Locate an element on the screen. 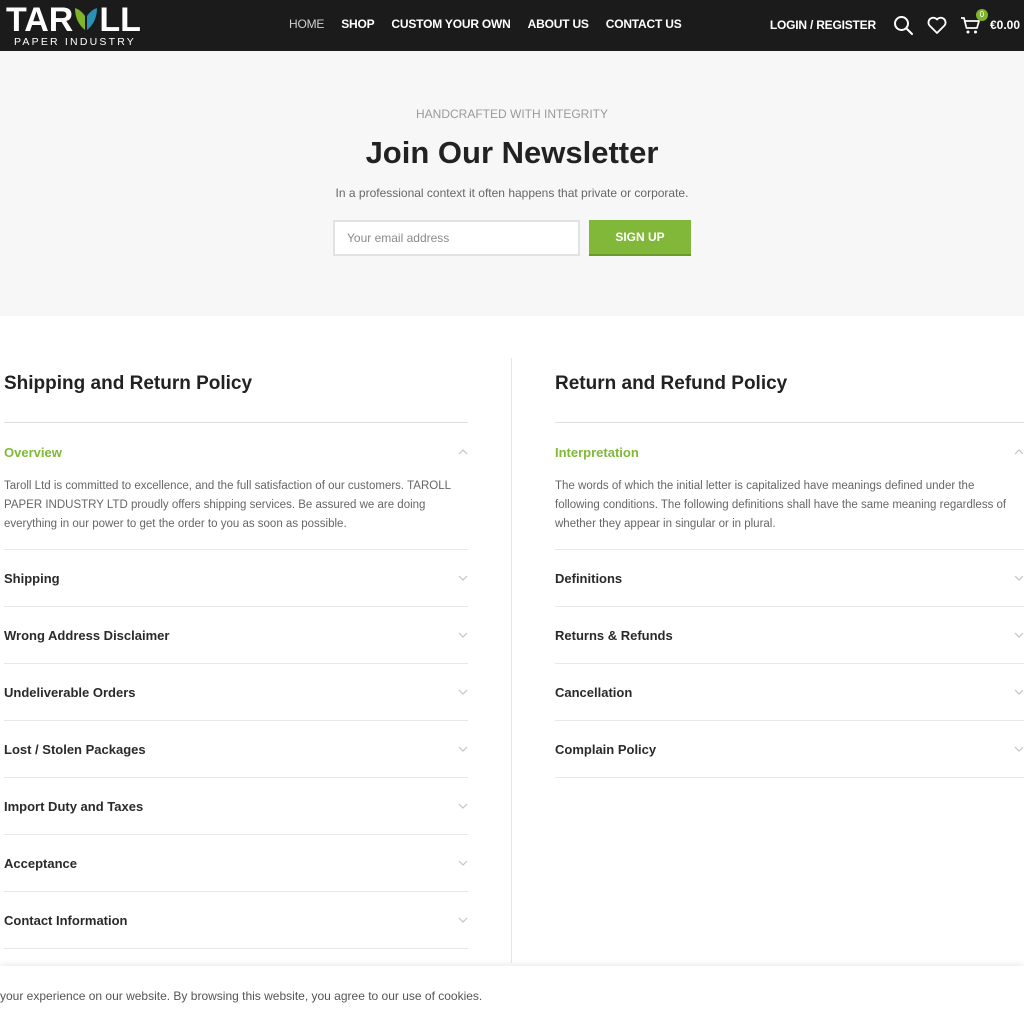 The height and width of the screenshot is (1024, 1024). accordion-header-complain-policy: Complain Policy is located at coordinates (789, 749).